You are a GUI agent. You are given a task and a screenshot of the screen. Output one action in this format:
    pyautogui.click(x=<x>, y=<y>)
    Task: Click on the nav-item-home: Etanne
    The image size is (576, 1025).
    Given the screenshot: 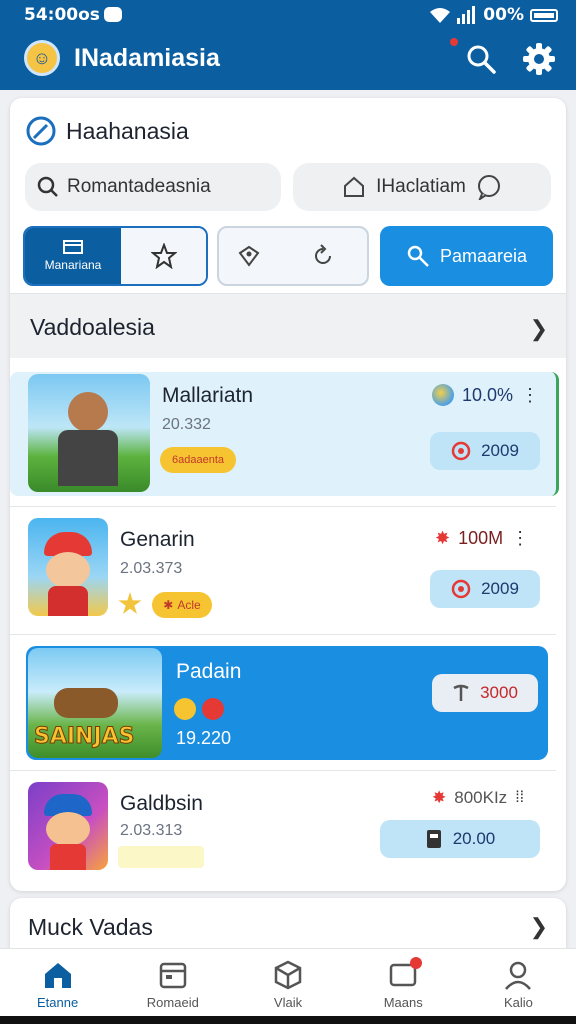 What is the action you would take?
    pyautogui.click(x=57, y=987)
    